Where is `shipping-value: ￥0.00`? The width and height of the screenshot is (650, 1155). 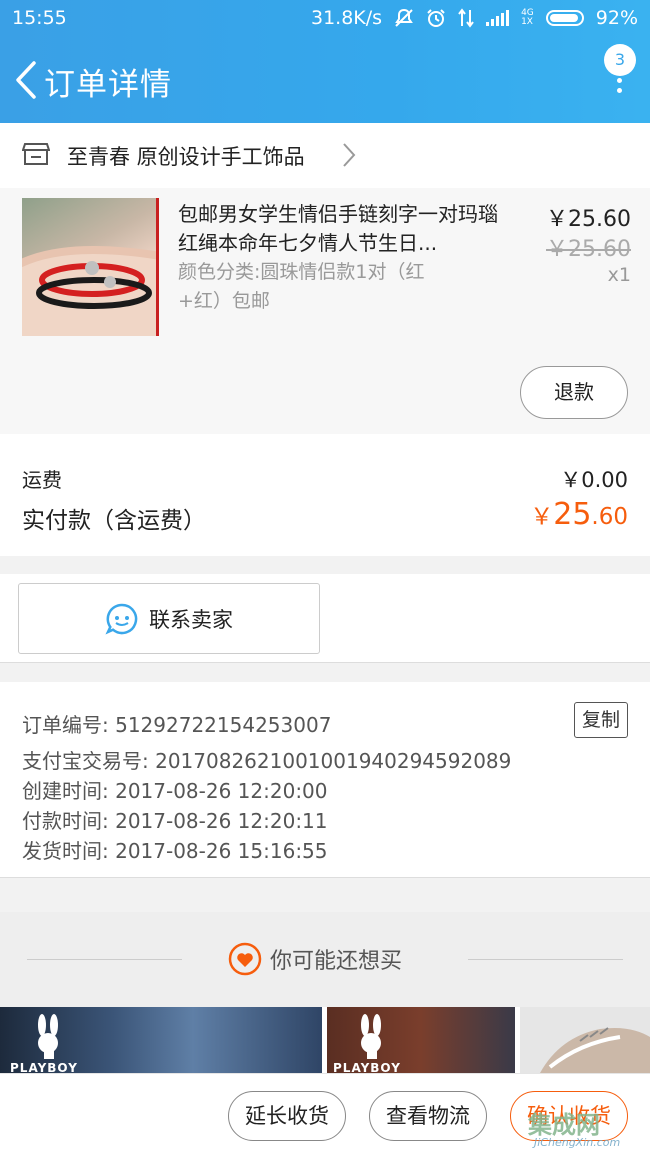
shipping-value: ￥0.00 is located at coordinates (594, 480).